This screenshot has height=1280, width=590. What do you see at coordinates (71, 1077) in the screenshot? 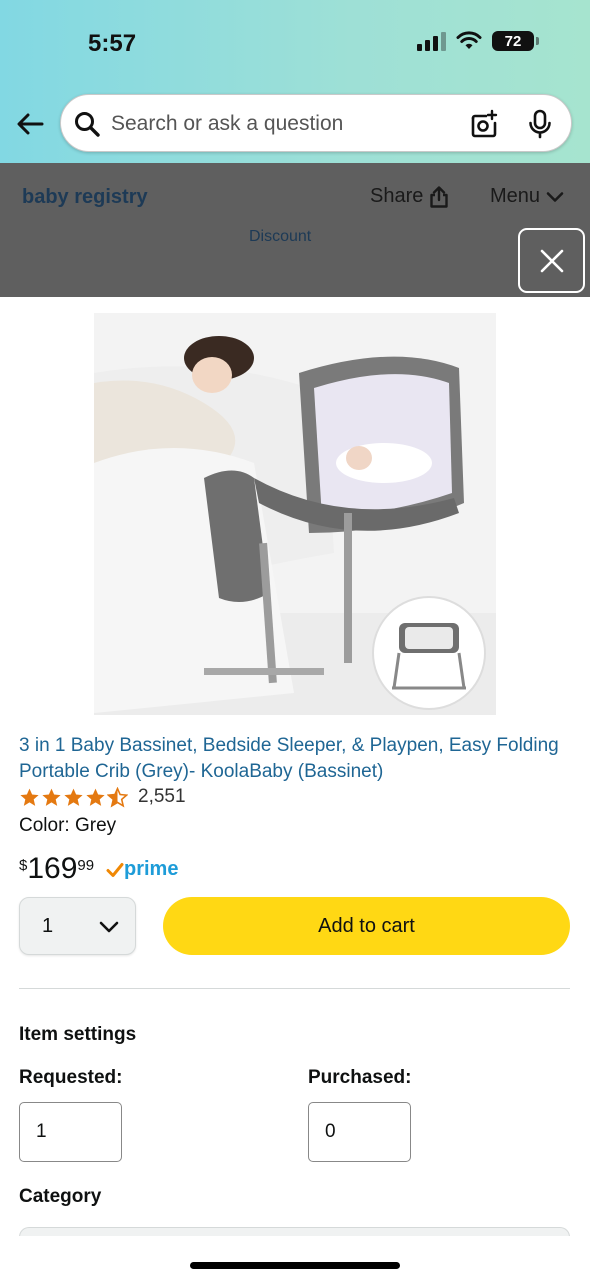
I see `requested-label: Requested:` at bounding box center [71, 1077].